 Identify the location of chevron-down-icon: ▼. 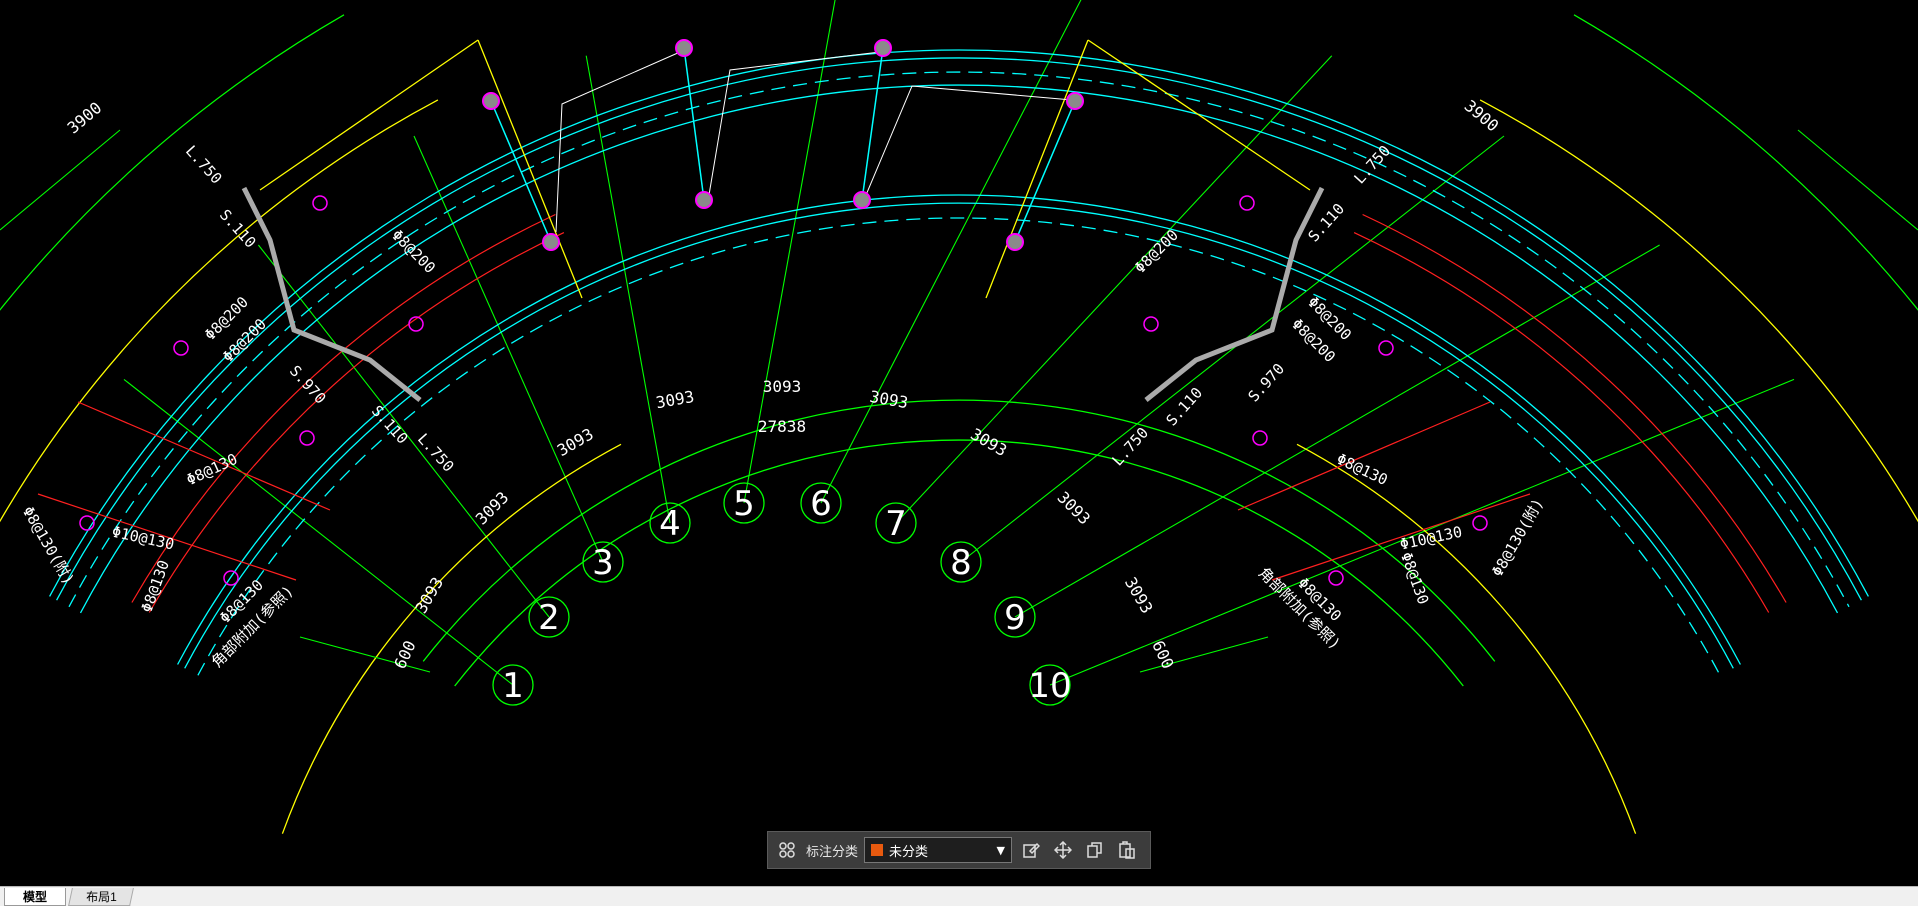
(1001, 850).